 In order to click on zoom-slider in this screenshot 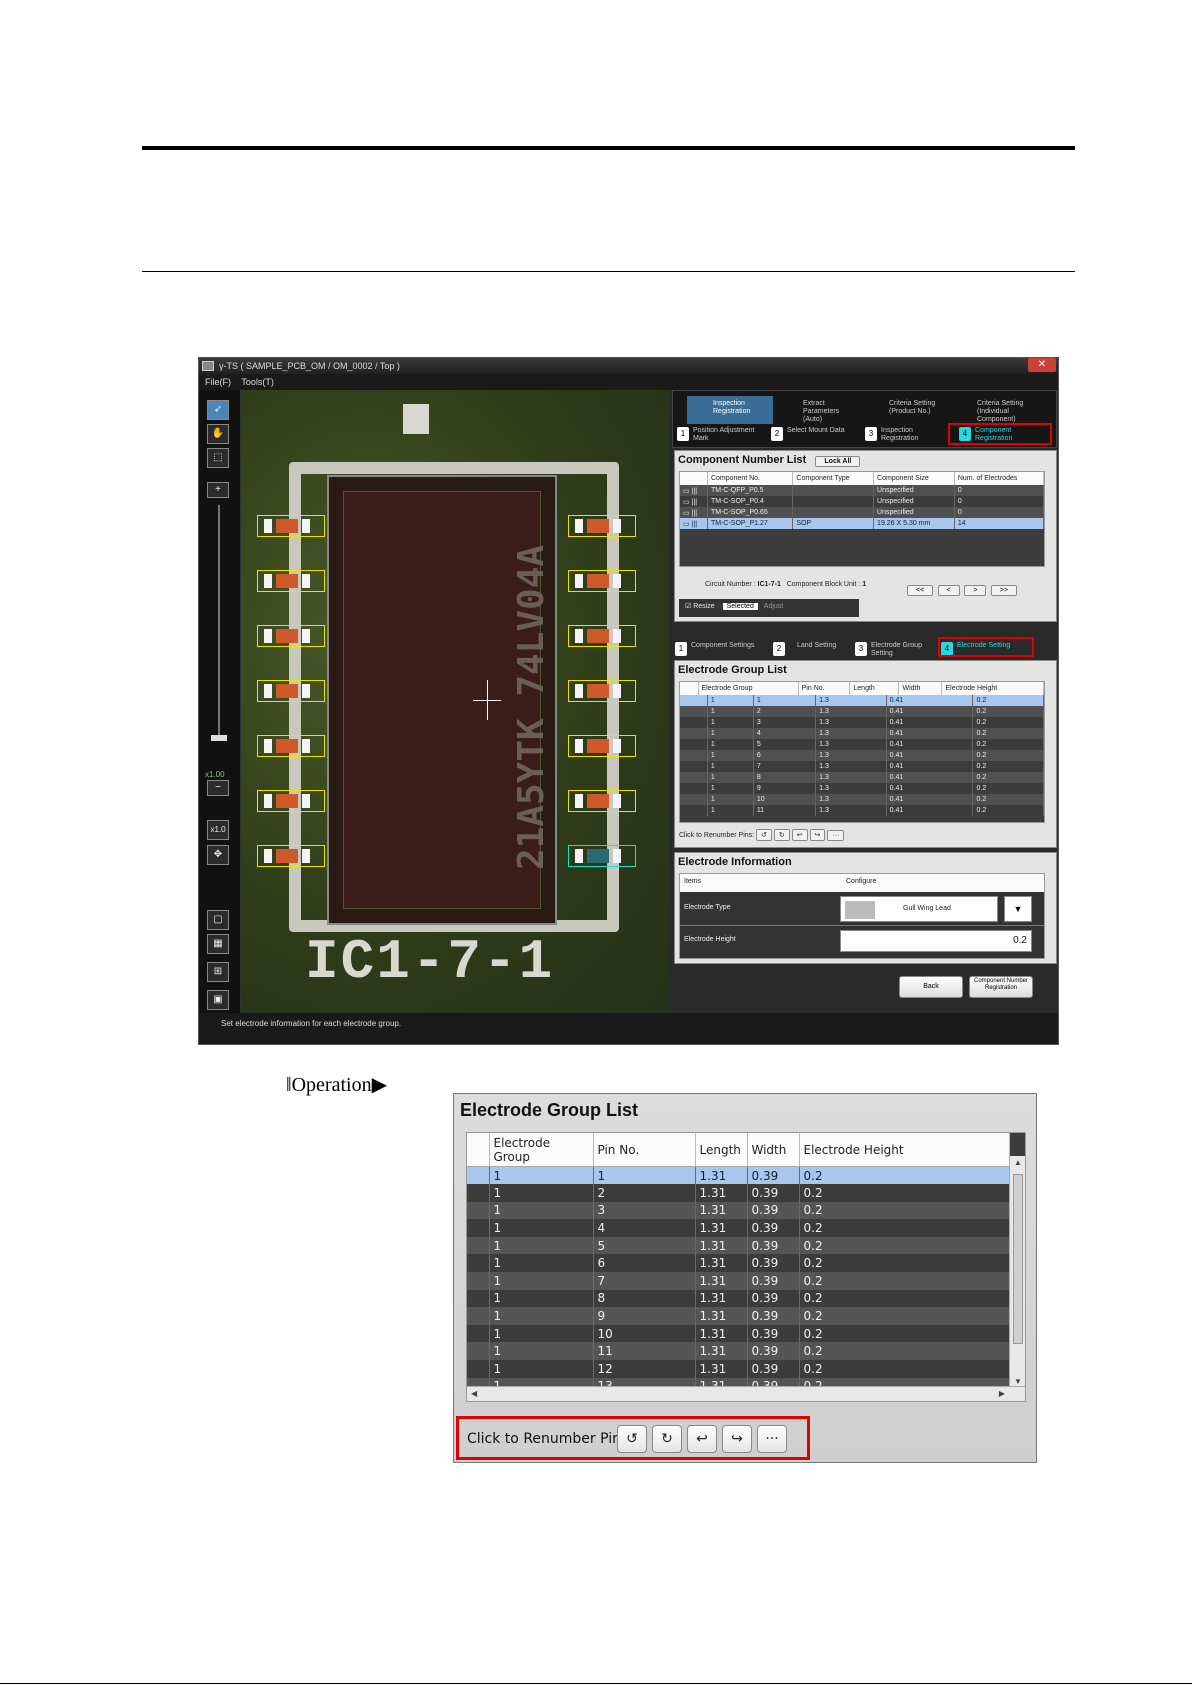, I will do `click(219, 620)`.